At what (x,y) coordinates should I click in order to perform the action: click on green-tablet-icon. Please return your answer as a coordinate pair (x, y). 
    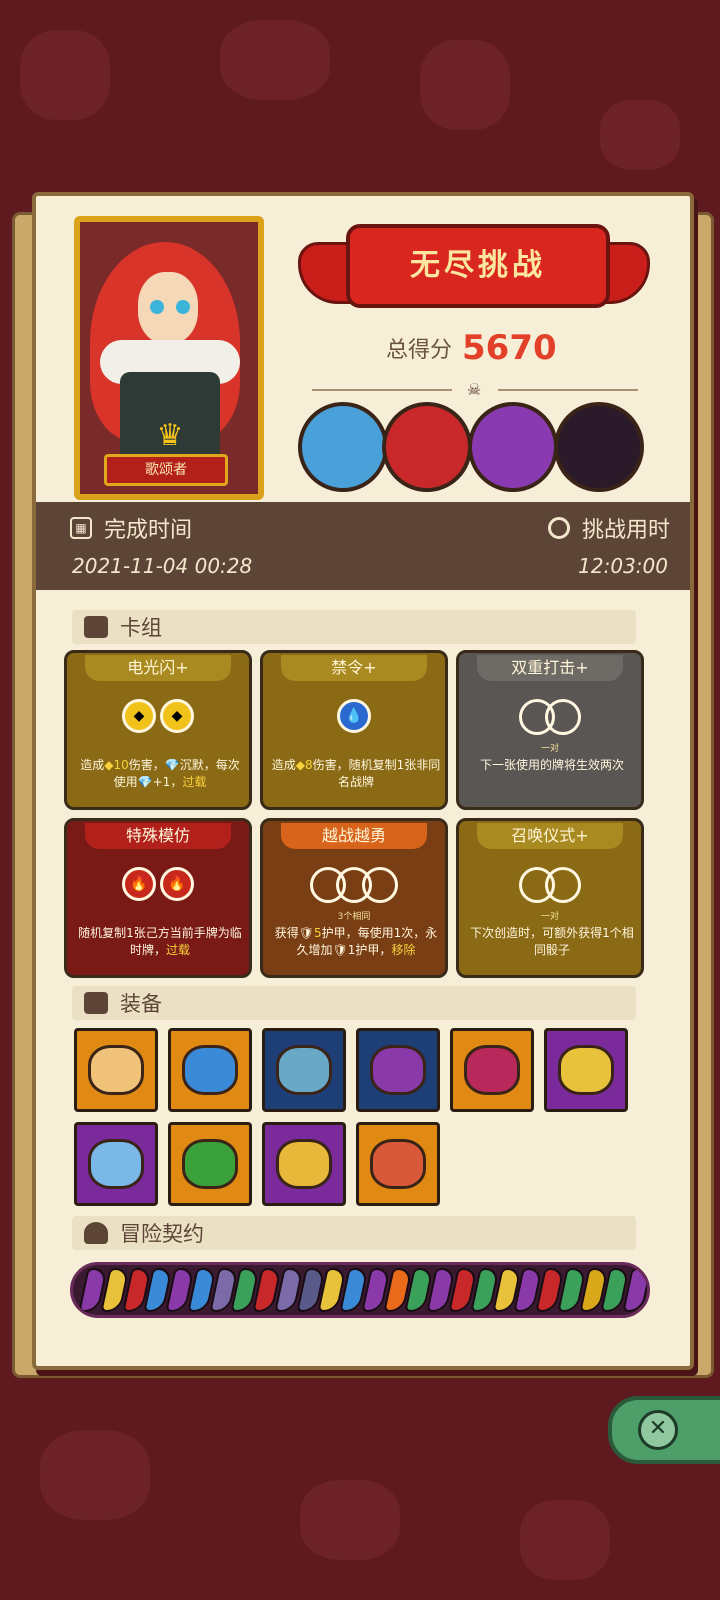
    Looking at the image, I should click on (210, 1164).